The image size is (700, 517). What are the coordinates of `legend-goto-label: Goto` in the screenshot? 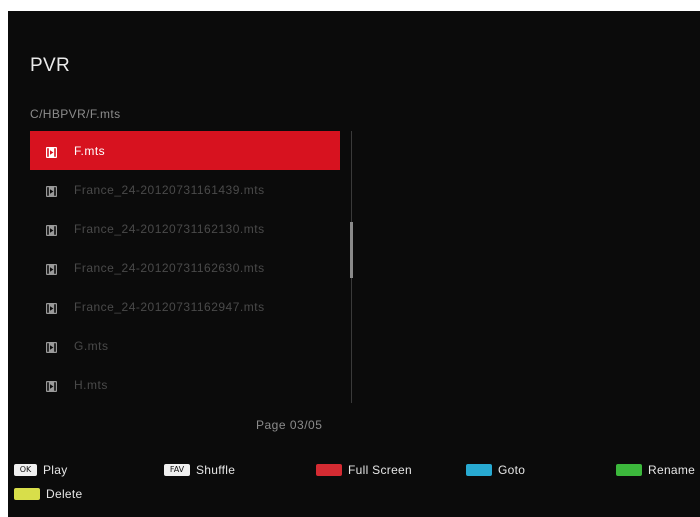 It's located at (512, 470).